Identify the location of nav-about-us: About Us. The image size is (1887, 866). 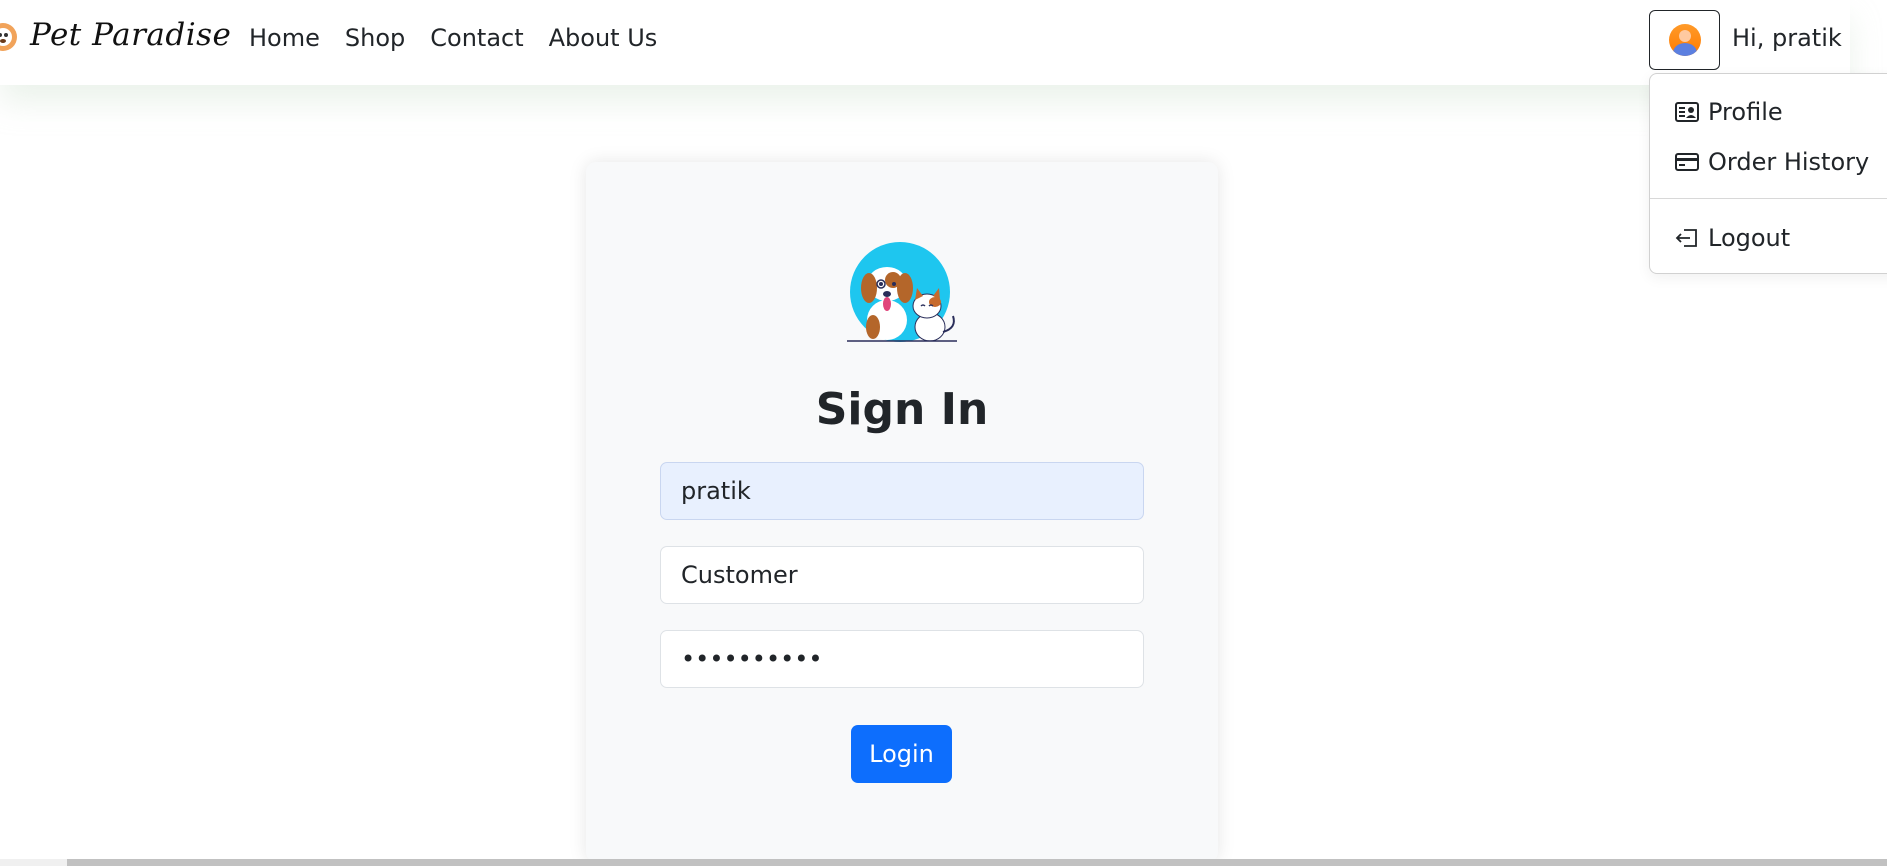
(603, 38).